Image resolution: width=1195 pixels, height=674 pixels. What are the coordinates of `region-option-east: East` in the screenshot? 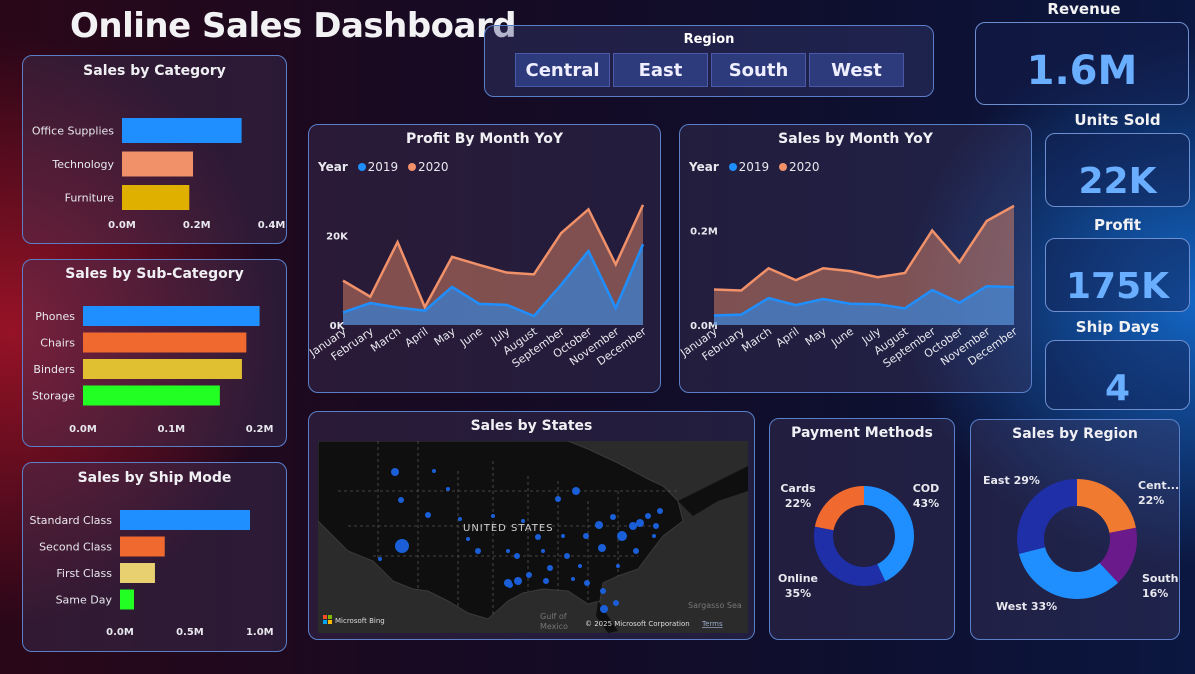 It's located at (660, 70).